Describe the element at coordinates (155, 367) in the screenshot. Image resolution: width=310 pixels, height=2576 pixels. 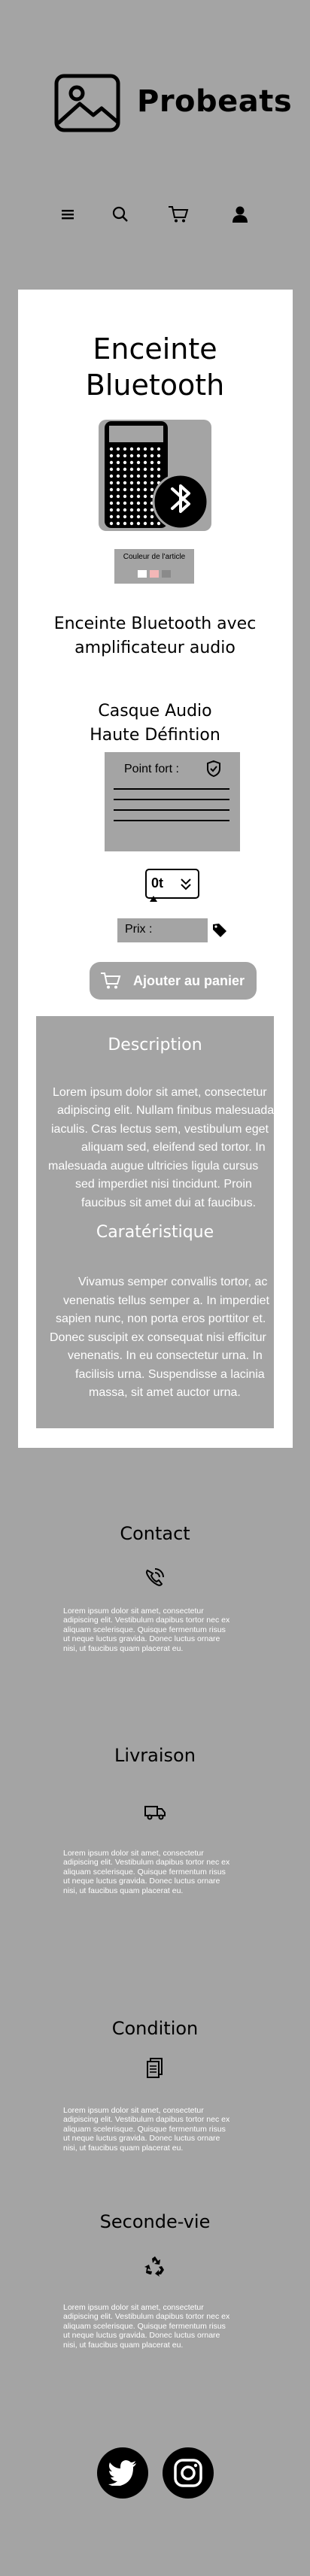
I see `product-title: Enceinte Bluetooth` at that location.